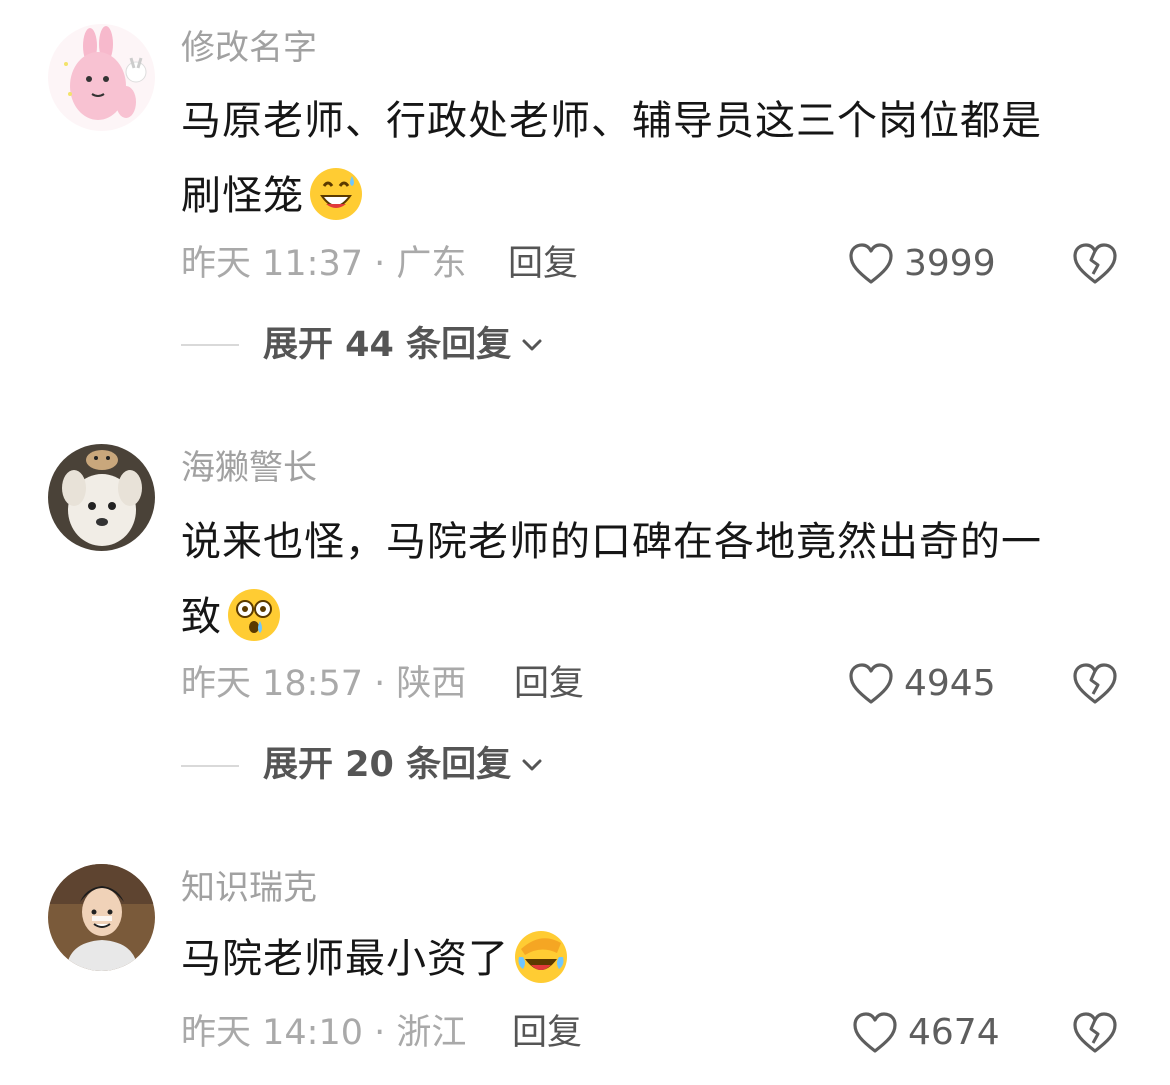 This screenshot has height=1085, width=1170. I want to click on comment-meta: 昨天 11:37 · 广东, so click(324, 264).